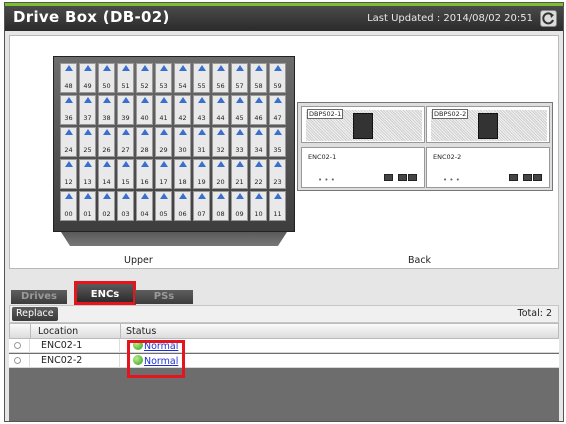 The height and width of the screenshot is (424, 566). What do you see at coordinates (87, 206) in the screenshot?
I see `drive-slot: 01` at bounding box center [87, 206].